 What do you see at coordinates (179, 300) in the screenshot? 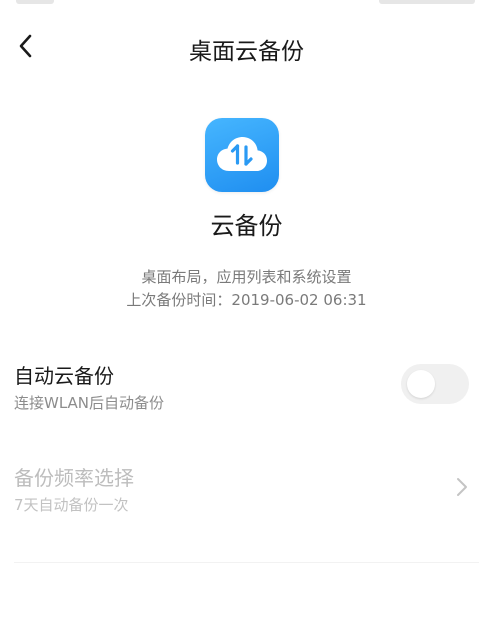
I see `last-backup-label: 上次备份时间：` at bounding box center [179, 300].